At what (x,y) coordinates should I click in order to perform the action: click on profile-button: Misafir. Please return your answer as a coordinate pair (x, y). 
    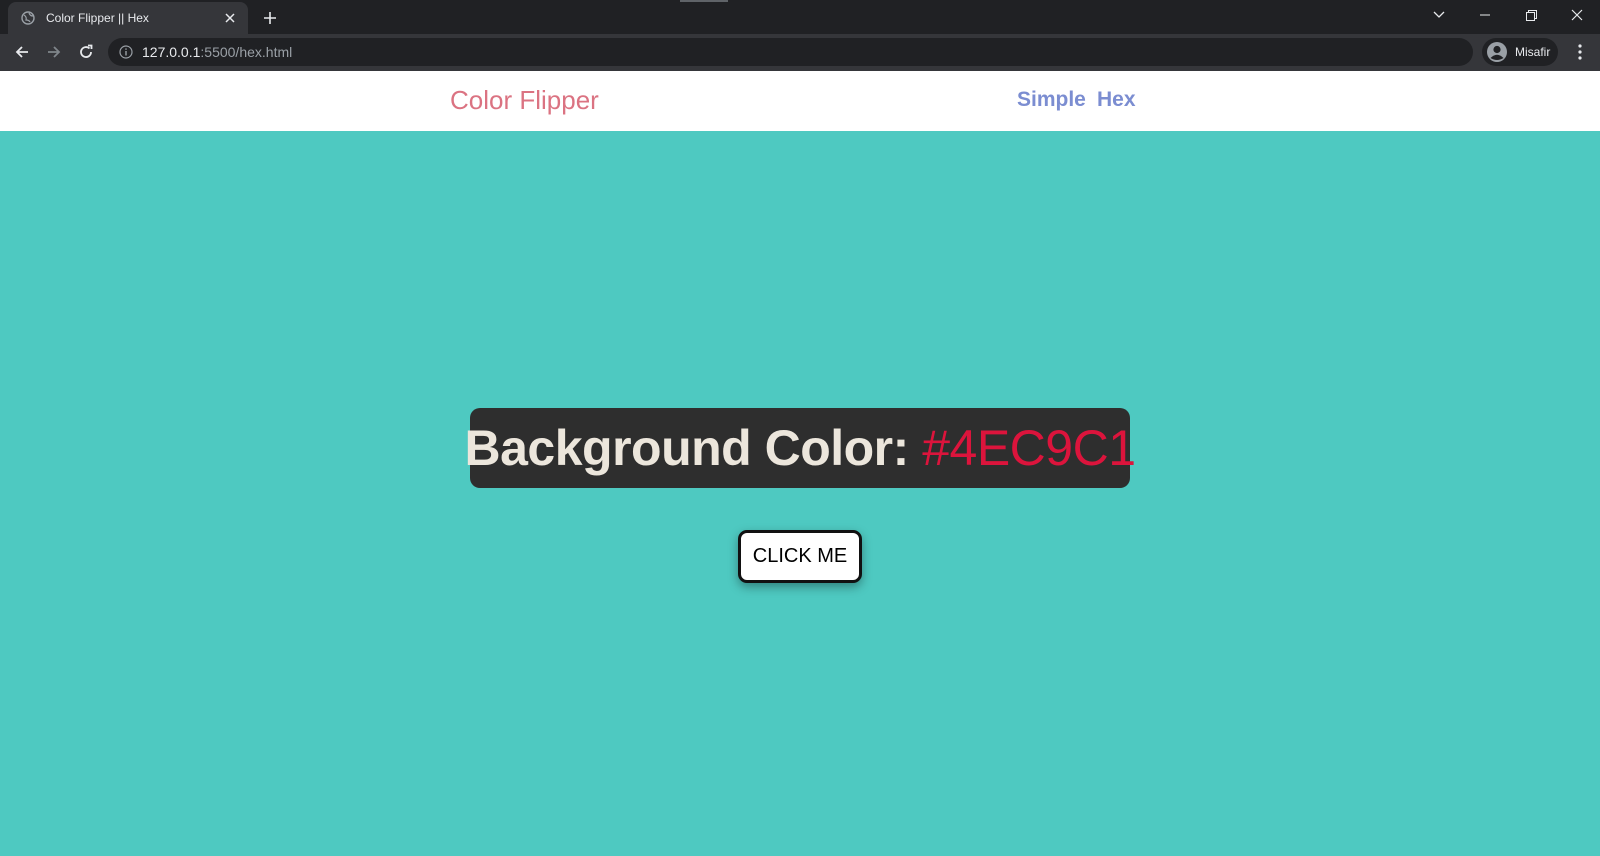
    Looking at the image, I should click on (1520, 52).